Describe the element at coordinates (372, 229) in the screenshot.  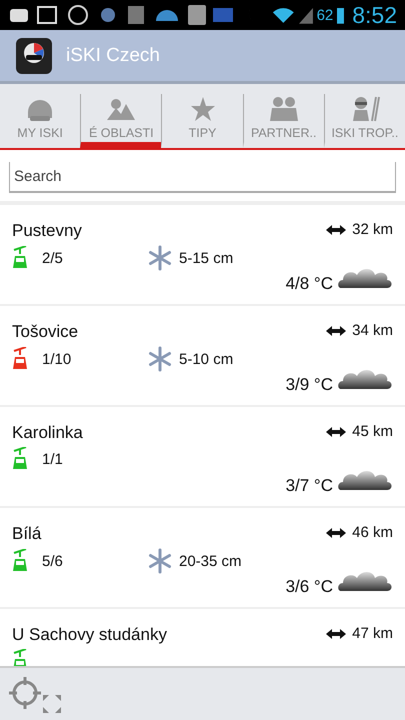
I see `distance: 32 km` at that location.